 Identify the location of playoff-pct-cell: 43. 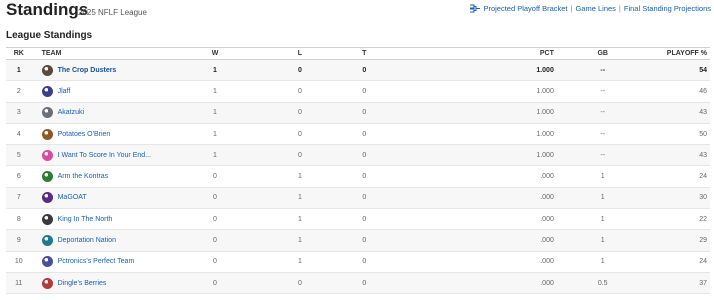
(703, 155).